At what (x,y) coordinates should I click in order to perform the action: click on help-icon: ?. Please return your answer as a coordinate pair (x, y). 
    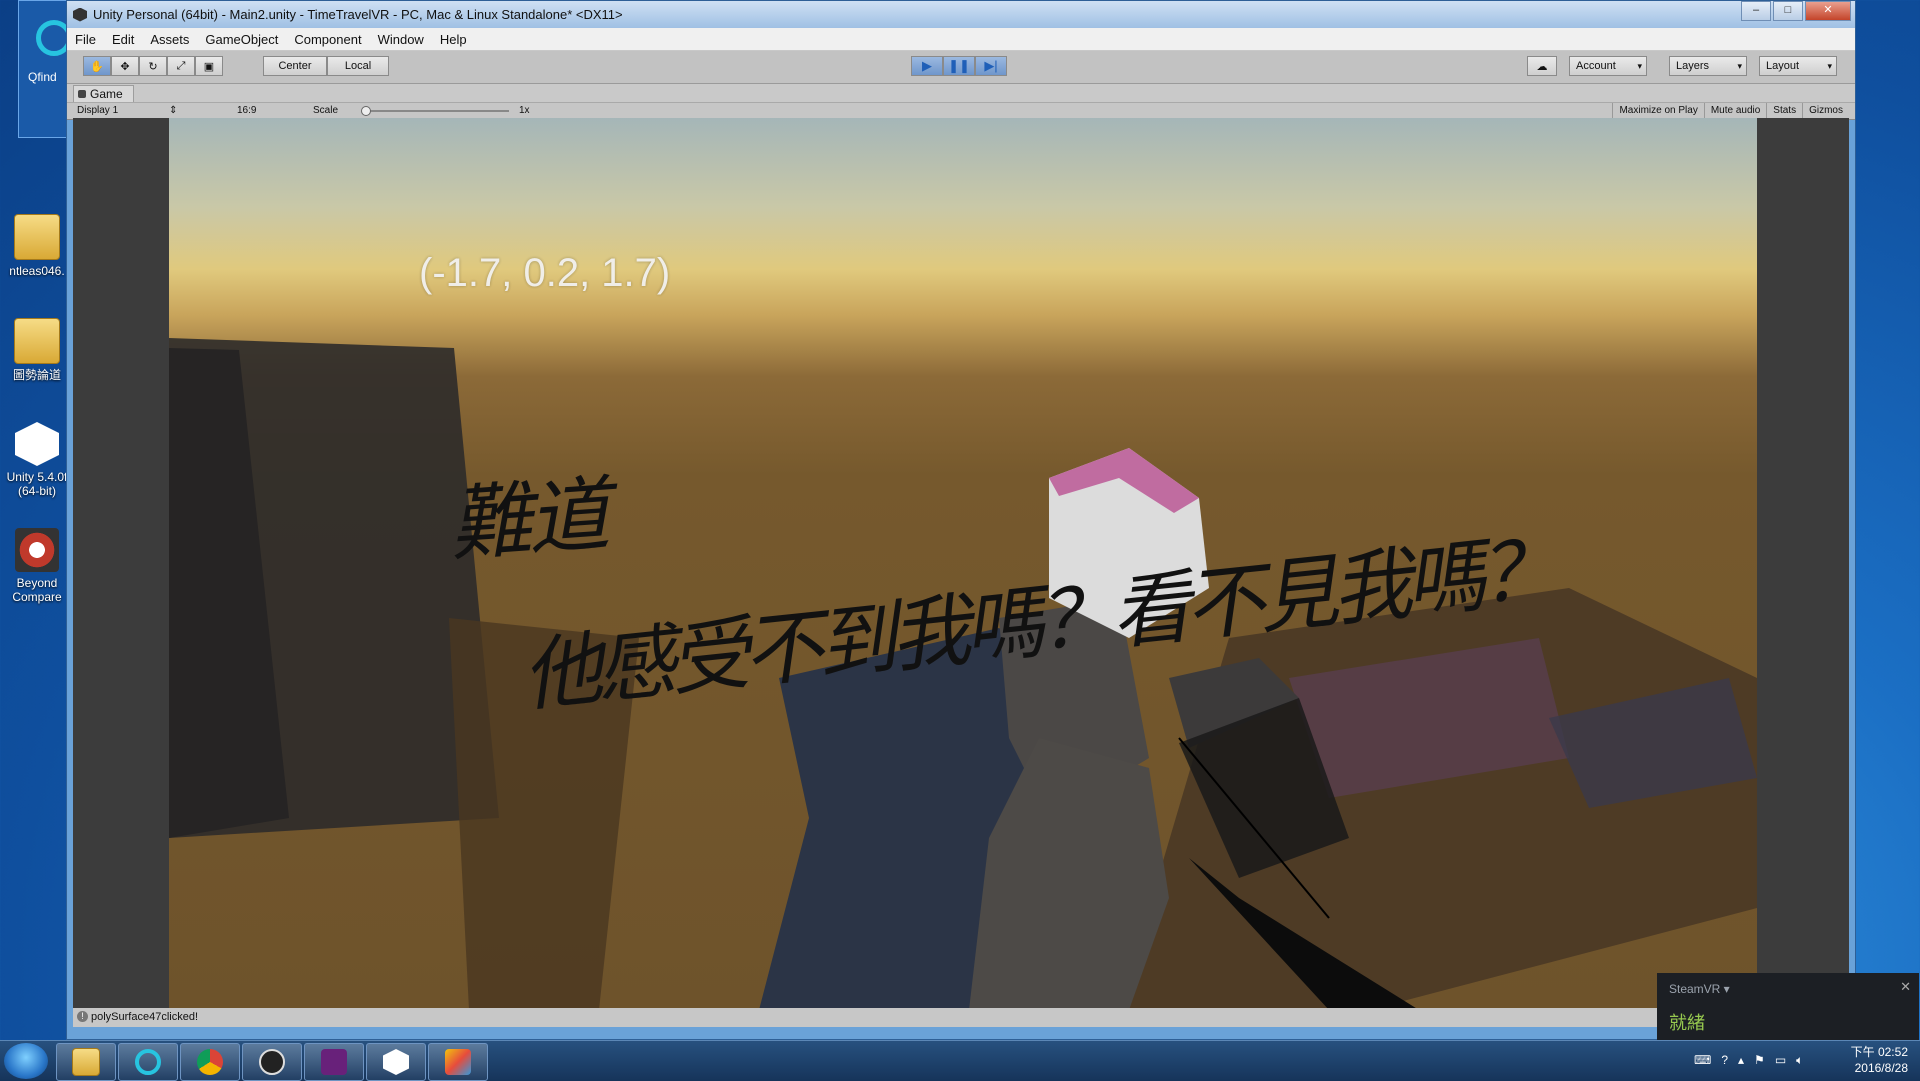
    Looking at the image, I should click on (1724, 1060).